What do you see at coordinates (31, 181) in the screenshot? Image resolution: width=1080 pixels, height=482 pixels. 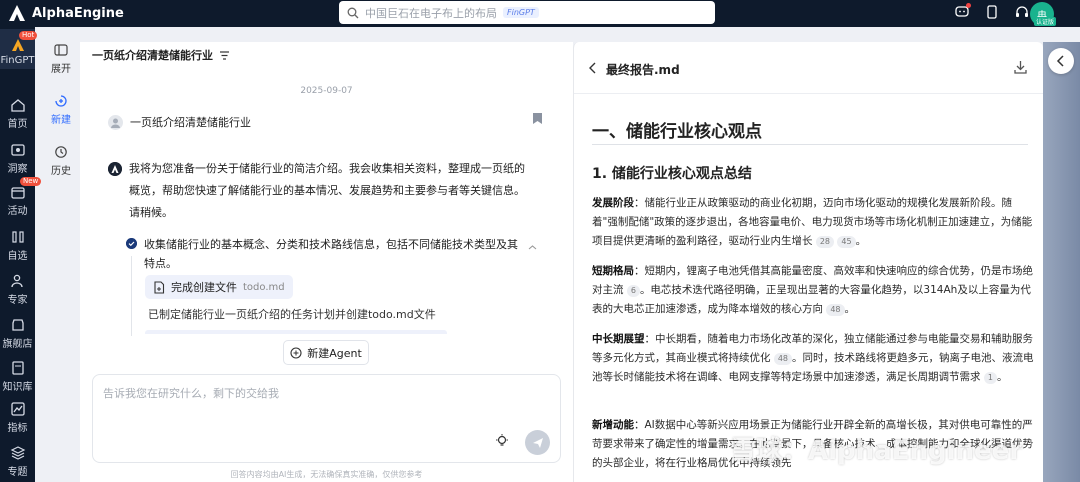 I see `new-badge: New` at bounding box center [31, 181].